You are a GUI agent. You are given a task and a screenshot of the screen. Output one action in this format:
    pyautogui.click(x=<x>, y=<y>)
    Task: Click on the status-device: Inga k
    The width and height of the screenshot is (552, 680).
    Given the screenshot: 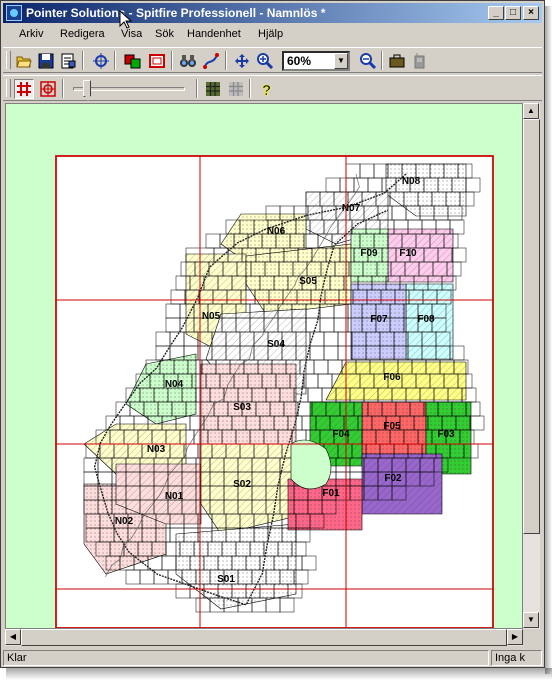 What is the action you would take?
    pyautogui.click(x=516, y=658)
    